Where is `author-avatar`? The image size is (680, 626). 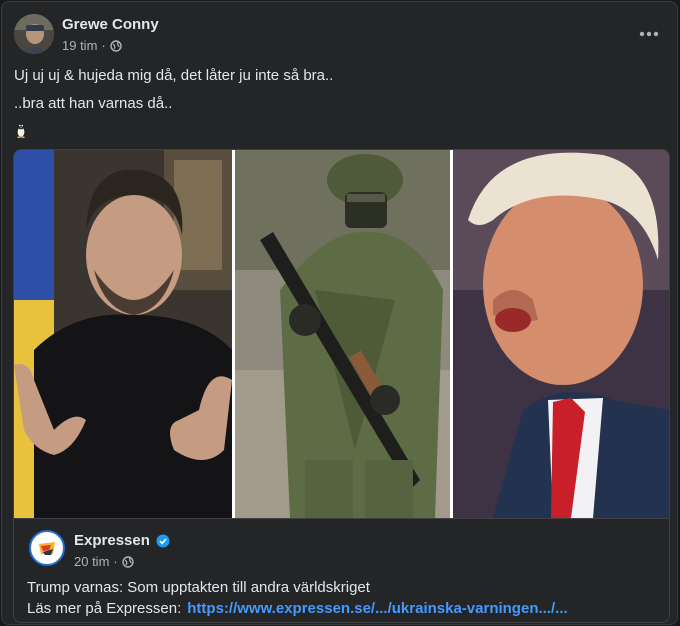 author-avatar is located at coordinates (34, 34).